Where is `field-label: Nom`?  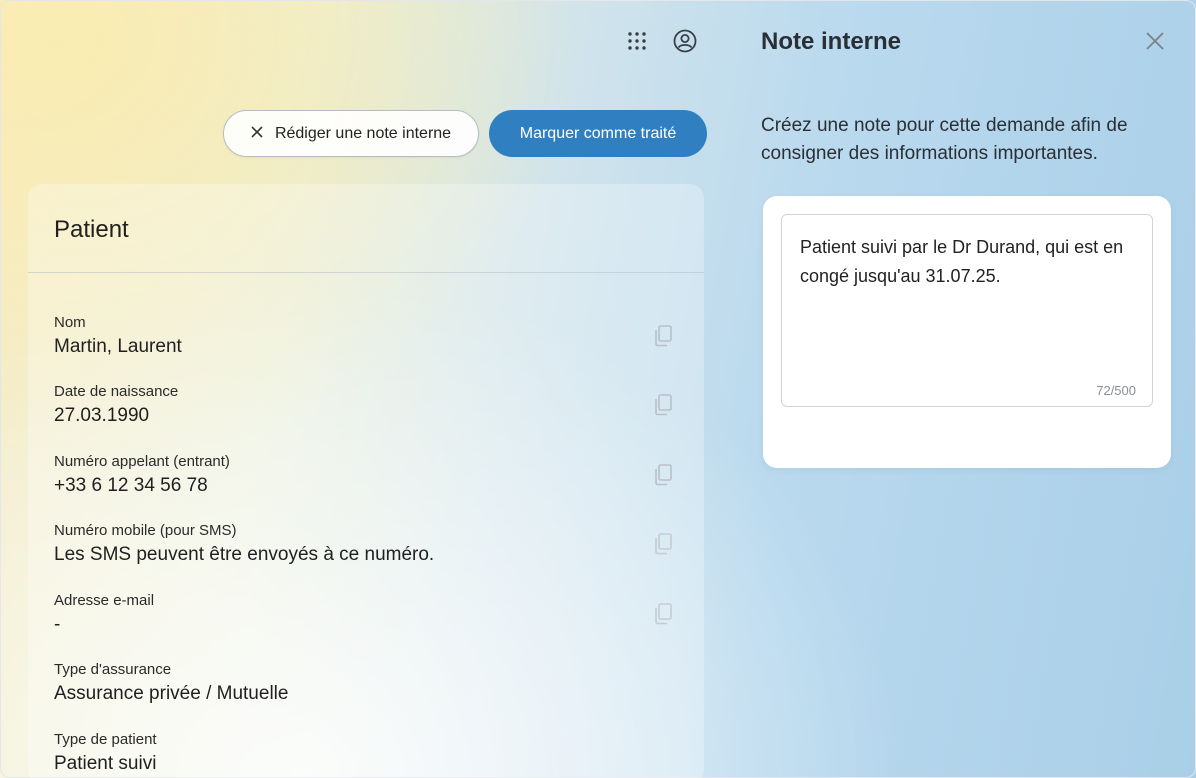
field-label: Nom is located at coordinates (70, 322).